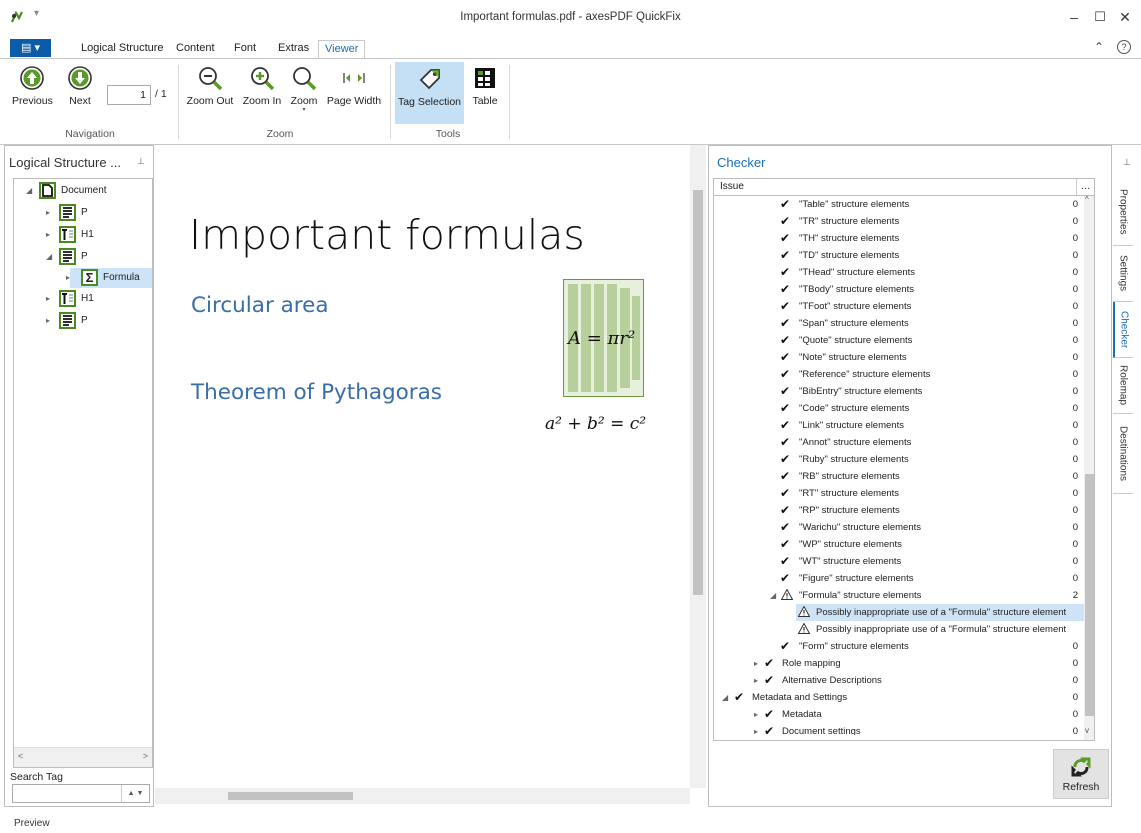 The width and height of the screenshot is (1141, 833). I want to click on tab-checker: Checker, so click(1123, 330).